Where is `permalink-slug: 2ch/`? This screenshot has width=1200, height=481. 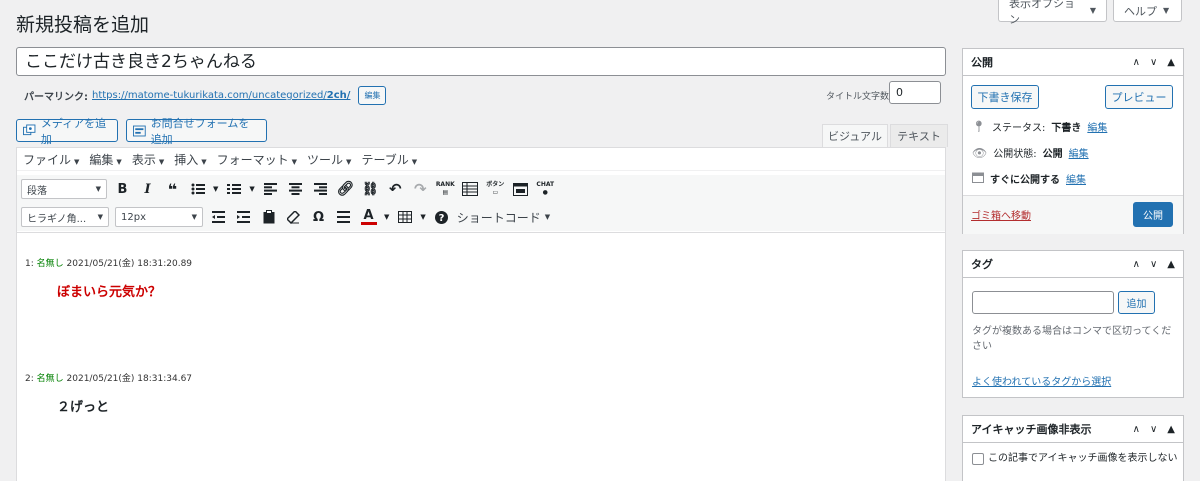 permalink-slug: 2ch/ is located at coordinates (338, 95).